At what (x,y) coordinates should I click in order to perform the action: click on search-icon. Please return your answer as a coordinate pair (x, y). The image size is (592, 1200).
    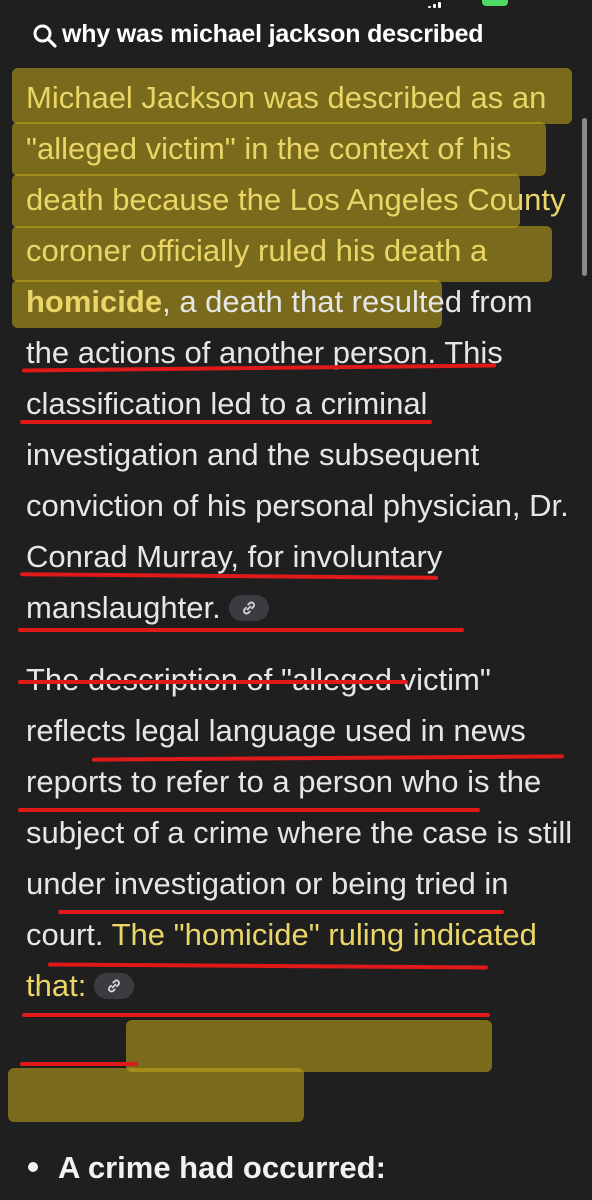
    Looking at the image, I should click on (45, 36).